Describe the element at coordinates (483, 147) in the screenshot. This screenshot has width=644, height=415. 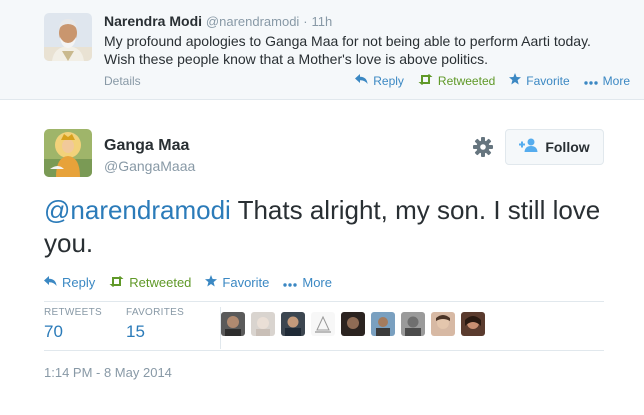
I see `gear-icon` at that location.